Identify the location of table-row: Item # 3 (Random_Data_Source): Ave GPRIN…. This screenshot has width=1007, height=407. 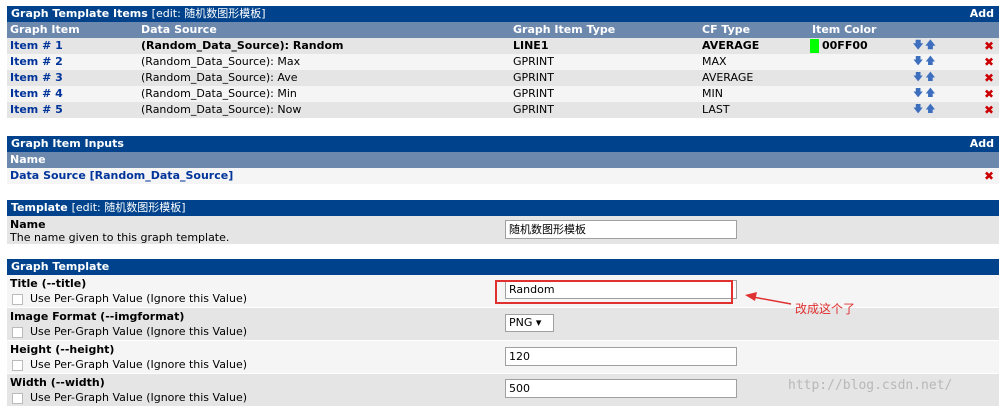
(503, 78).